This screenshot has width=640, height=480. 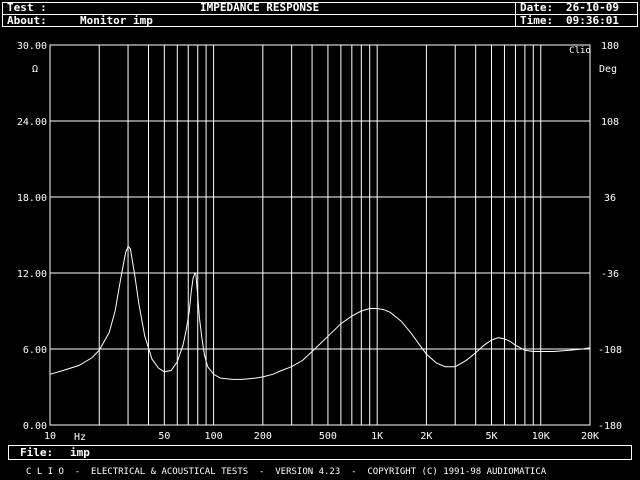 I want to click on x-tick-label: 10, so click(x=50, y=436).